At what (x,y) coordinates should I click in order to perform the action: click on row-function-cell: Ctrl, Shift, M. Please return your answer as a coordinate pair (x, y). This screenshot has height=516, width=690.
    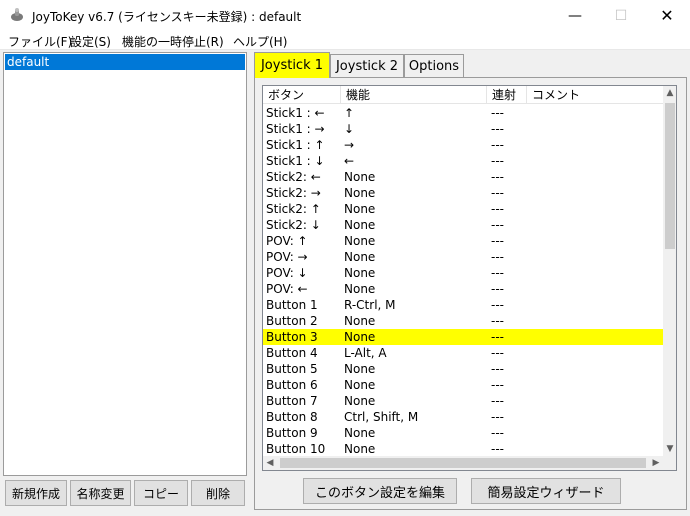
    Looking at the image, I should click on (381, 417).